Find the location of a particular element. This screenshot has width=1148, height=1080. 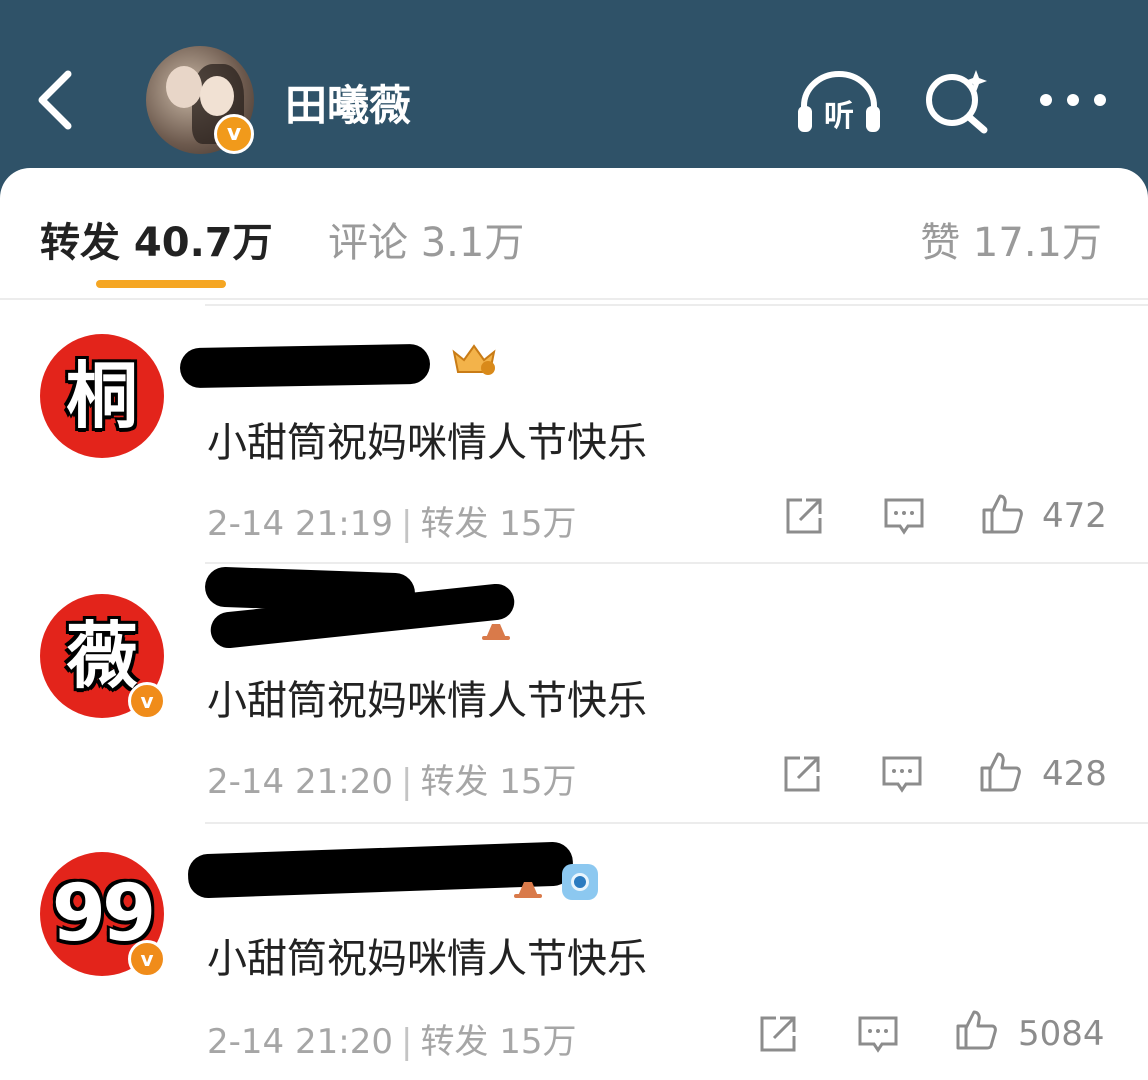

page-title: 田曦薇 is located at coordinates (348, 105).